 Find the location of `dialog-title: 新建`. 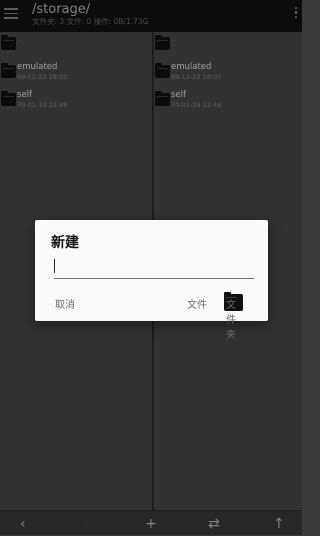

dialog-title: 新建 is located at coordinates (65, 243).